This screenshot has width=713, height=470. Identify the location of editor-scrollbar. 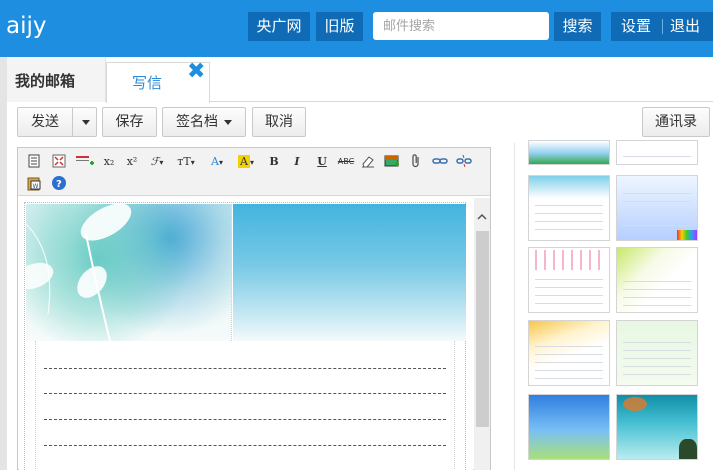
(482, 334).